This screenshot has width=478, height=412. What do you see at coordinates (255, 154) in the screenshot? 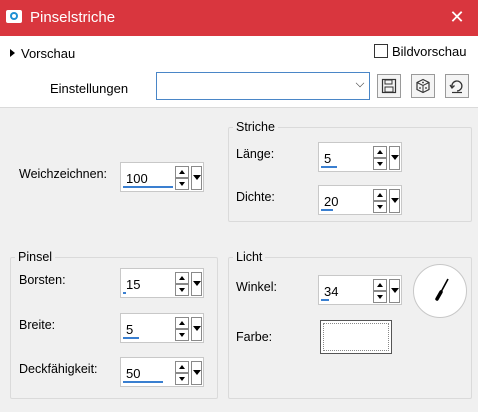
I see `length-label: Länge:` at bounding box center [255, 154].